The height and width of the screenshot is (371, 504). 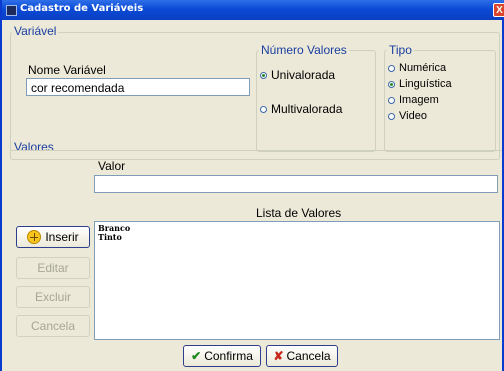 I want to click on window-title: Cadastro de Variáveis, so click(x=82, y=8).